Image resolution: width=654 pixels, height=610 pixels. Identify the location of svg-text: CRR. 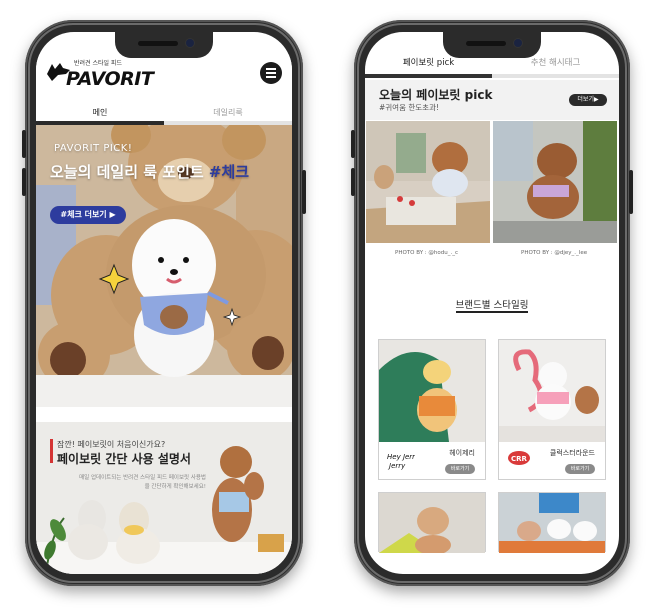
(519, 459).